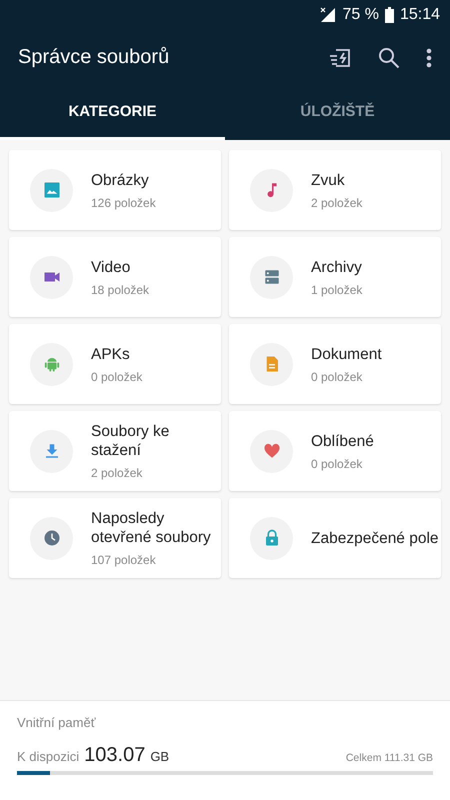 The height and width of the screenshot is (800, 450). Describe the element at coordinates (342, 441) in the screenshot. I see `category-name: Oblíbené` at that location.